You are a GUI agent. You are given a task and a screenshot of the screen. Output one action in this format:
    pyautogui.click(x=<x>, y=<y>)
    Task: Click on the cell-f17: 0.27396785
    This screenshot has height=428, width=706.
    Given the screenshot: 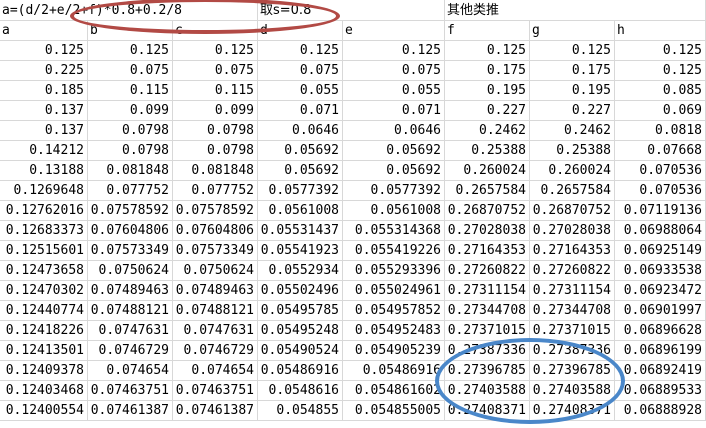 What is the action you would take?
    pyautogui.click(x=487, y=371)
    